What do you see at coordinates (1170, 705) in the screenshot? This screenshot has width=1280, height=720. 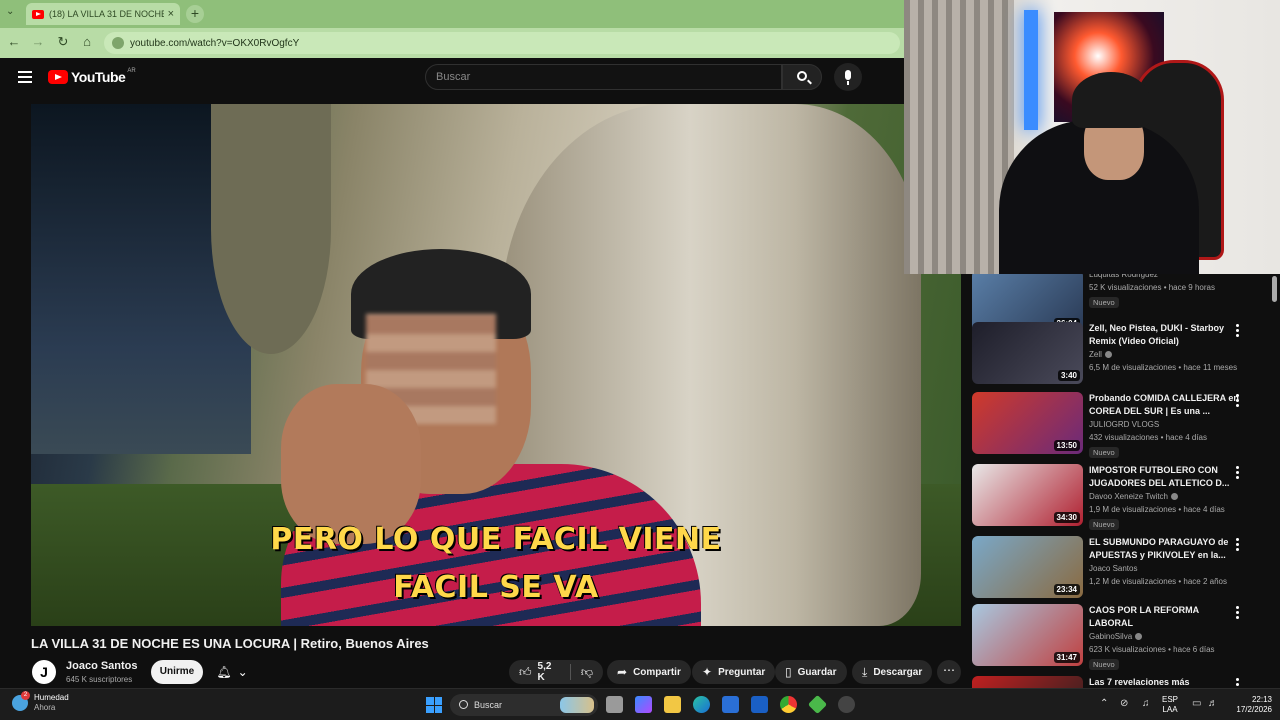 I see `language-indicator: ESP LAA` at bounding box center [1170, 705].